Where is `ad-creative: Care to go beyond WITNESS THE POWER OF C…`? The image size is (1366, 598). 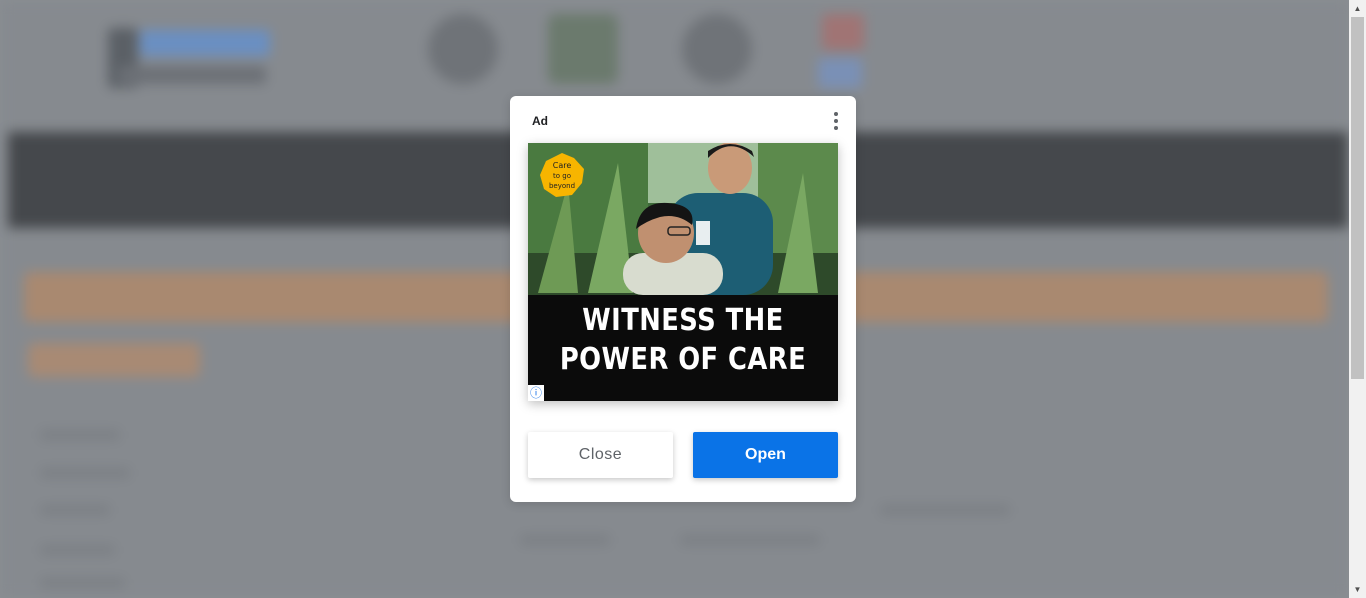 ad-creative: Care to go beyond WITNESS THE POWER OF C… is located at coordinates (683, 272).